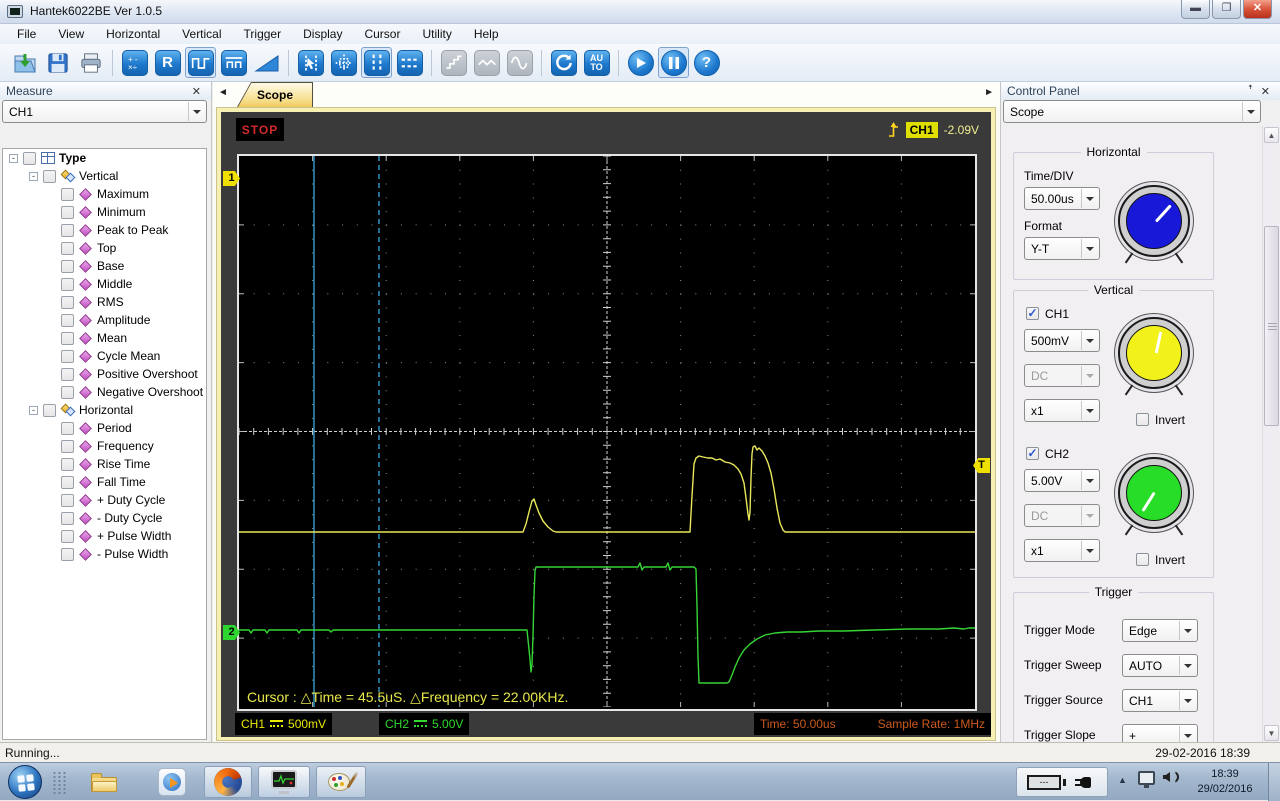 Image resolution: width=1280 pixels, height=801 pixels. What do you see at coordinates (104, 230) in the screenshot?
I see `tree-item-peak-to-peak: Peak to Peak` at bounding box center [104, 230].